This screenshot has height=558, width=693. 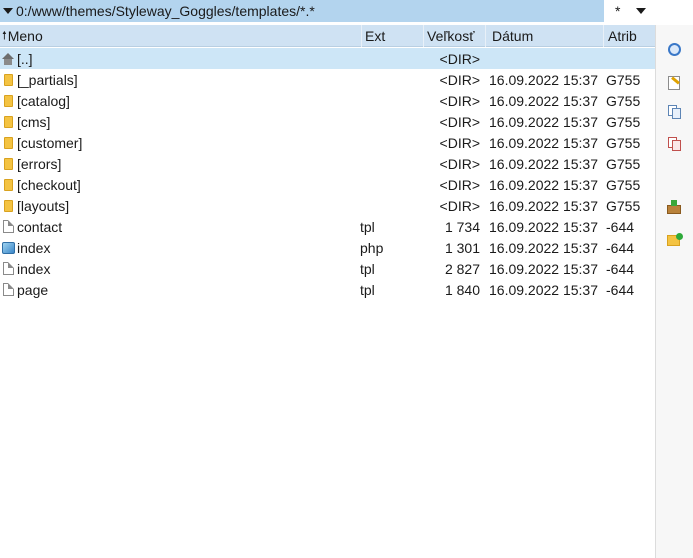 I want to click on column-attr: Atrib, so click(x=630, y=36).